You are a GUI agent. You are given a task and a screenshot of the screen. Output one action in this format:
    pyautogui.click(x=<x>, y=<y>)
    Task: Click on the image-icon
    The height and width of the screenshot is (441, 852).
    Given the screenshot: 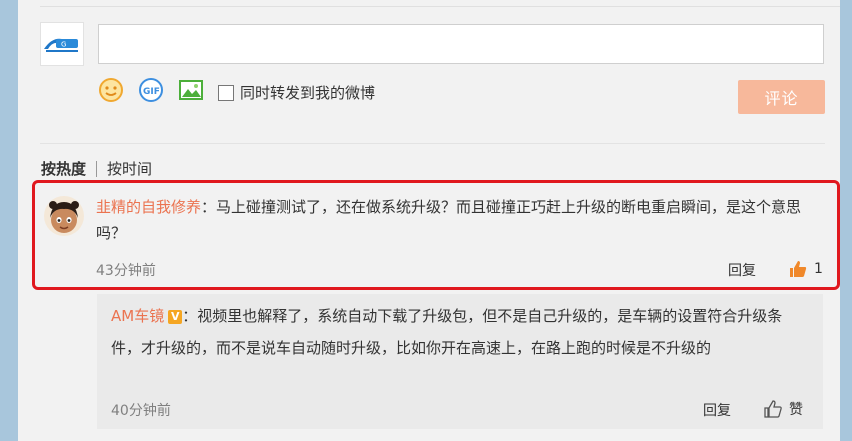 What is the action you would take?
    pyautogui.click(x=191, y=90)
    